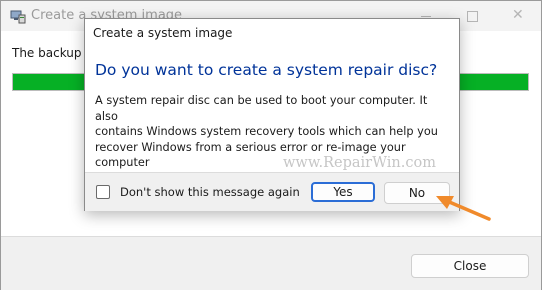  I want to click on yes-button: Yes, so click(343, 192).